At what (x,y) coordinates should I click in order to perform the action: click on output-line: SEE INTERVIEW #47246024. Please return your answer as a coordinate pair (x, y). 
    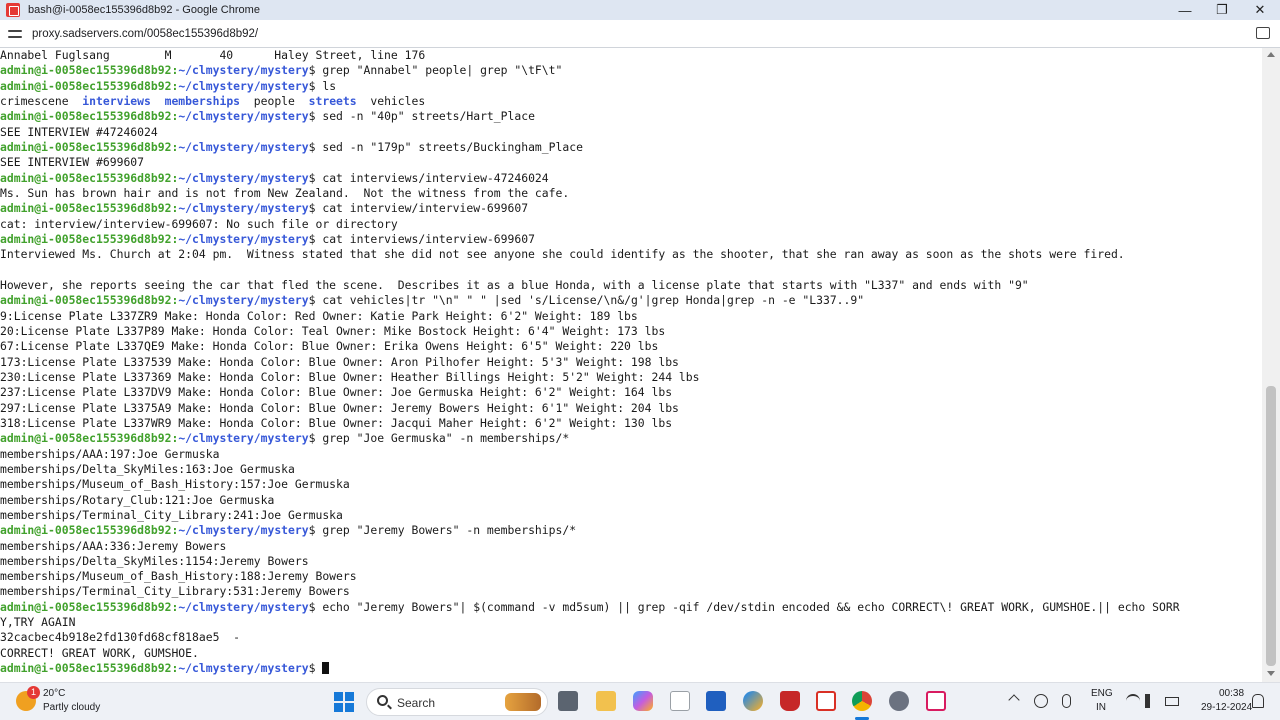
    Looking at the image, I should click on (79, 131).